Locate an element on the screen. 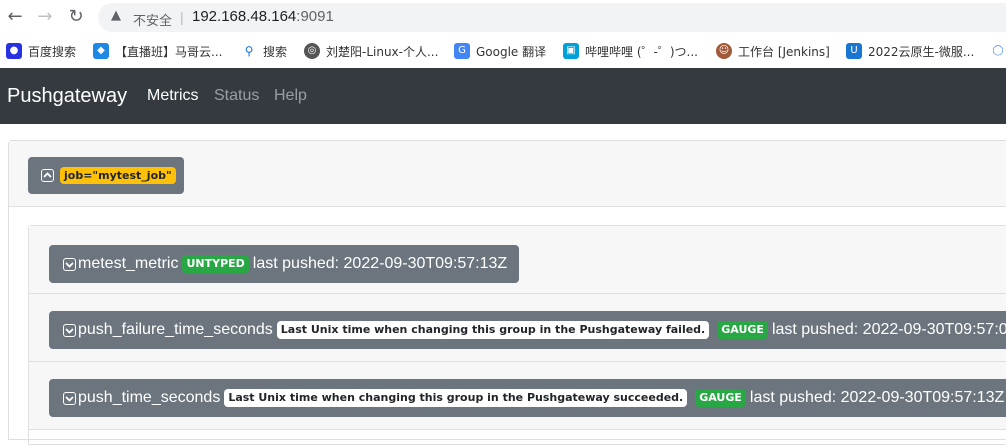 The width and height of the screenshot is (1006, 445). u-icon: U is located at coordinates (854, 51).